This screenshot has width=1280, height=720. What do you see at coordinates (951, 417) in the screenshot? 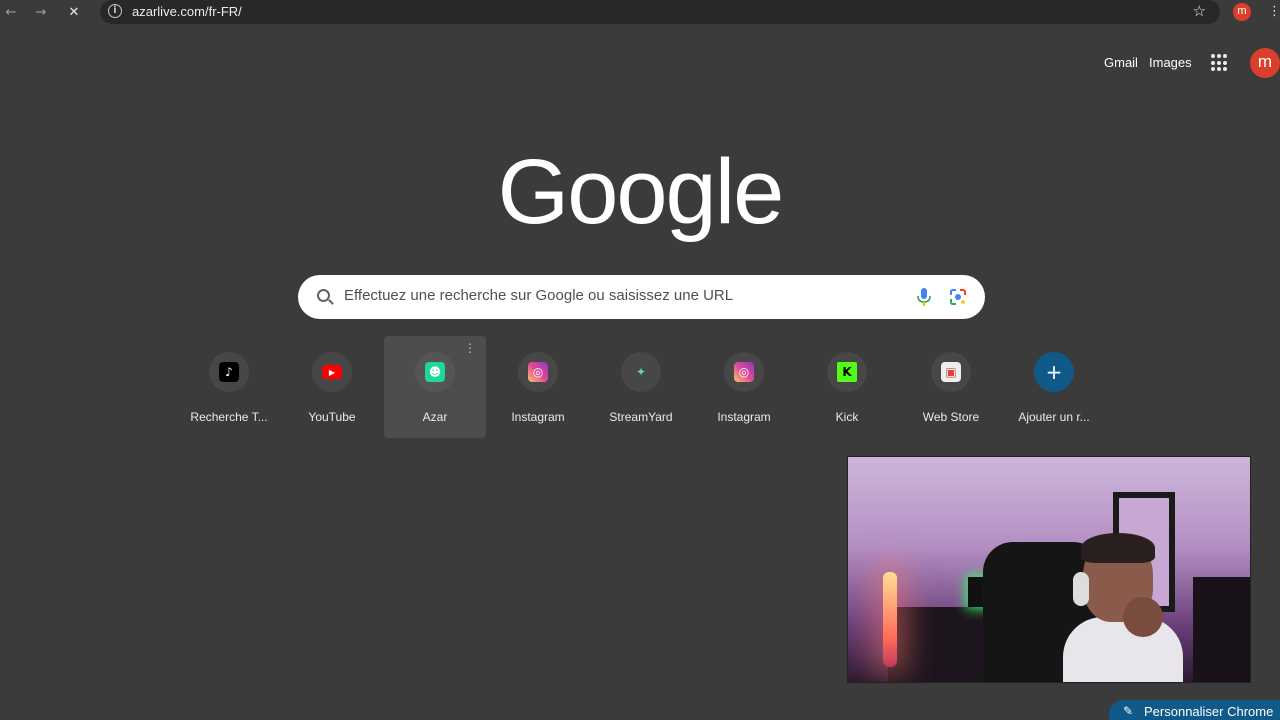
I see `shortcut-label: Web Store` at bounding box center [951, 417].